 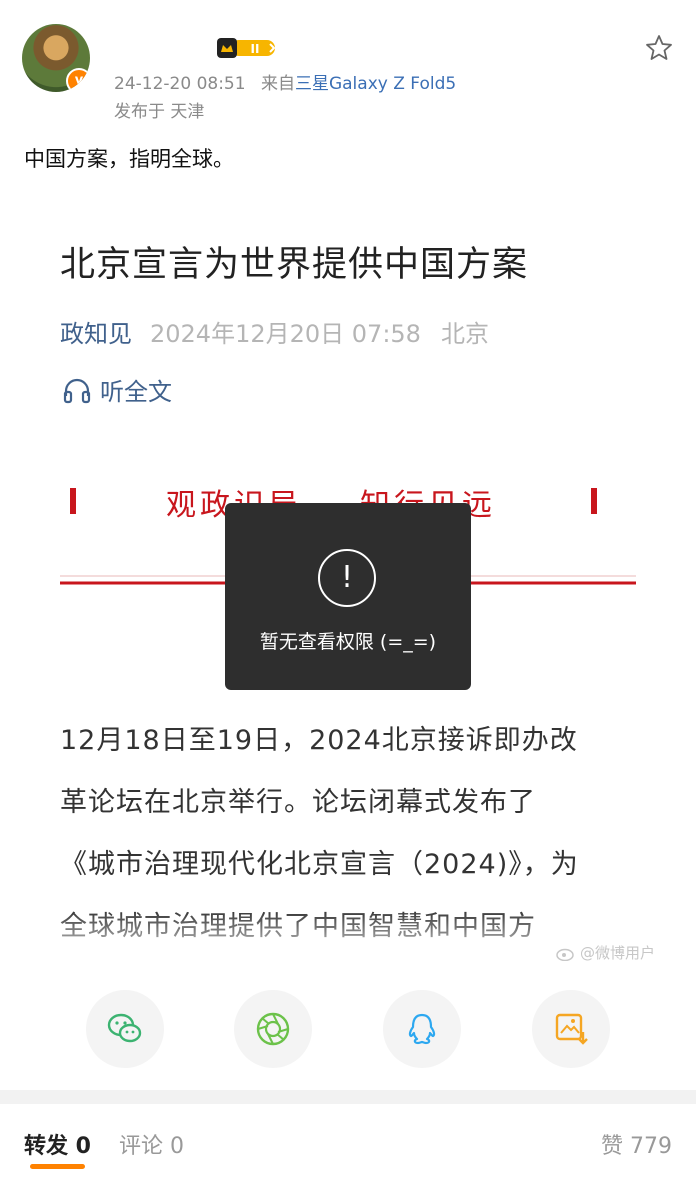 I want to click on article-date: 2024年12月20日 07:58, so click(x=285, y=334).